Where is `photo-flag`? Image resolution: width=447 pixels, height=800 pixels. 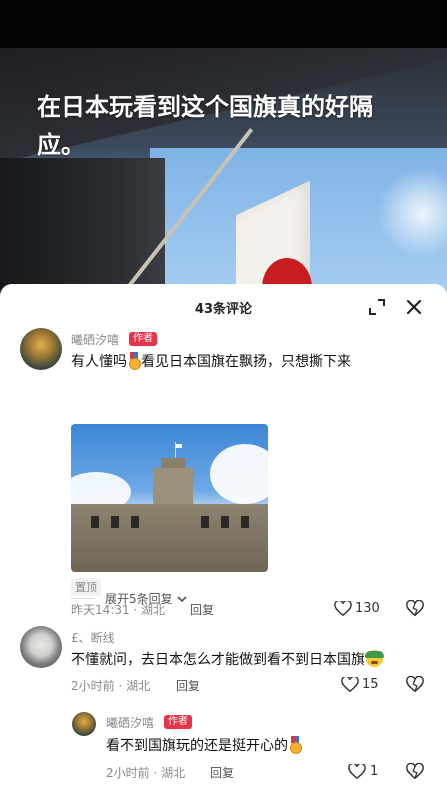
photo-flag is located at coordinates (179, 446).